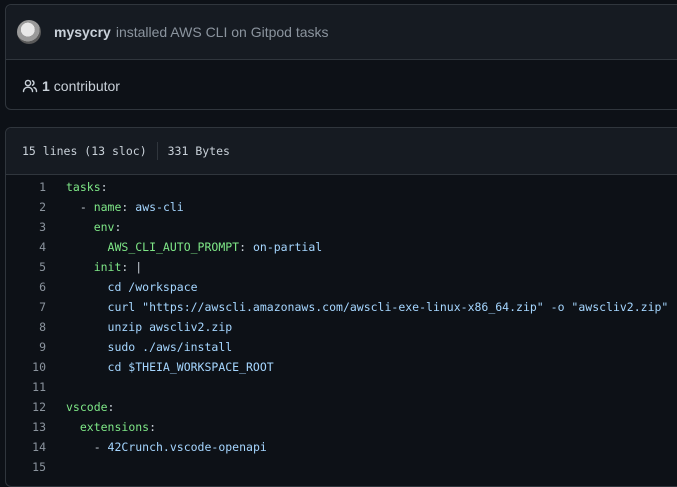  Describe the element at coordinates (341, 467) in the screenshot. I see `code-line: 15` at that location.